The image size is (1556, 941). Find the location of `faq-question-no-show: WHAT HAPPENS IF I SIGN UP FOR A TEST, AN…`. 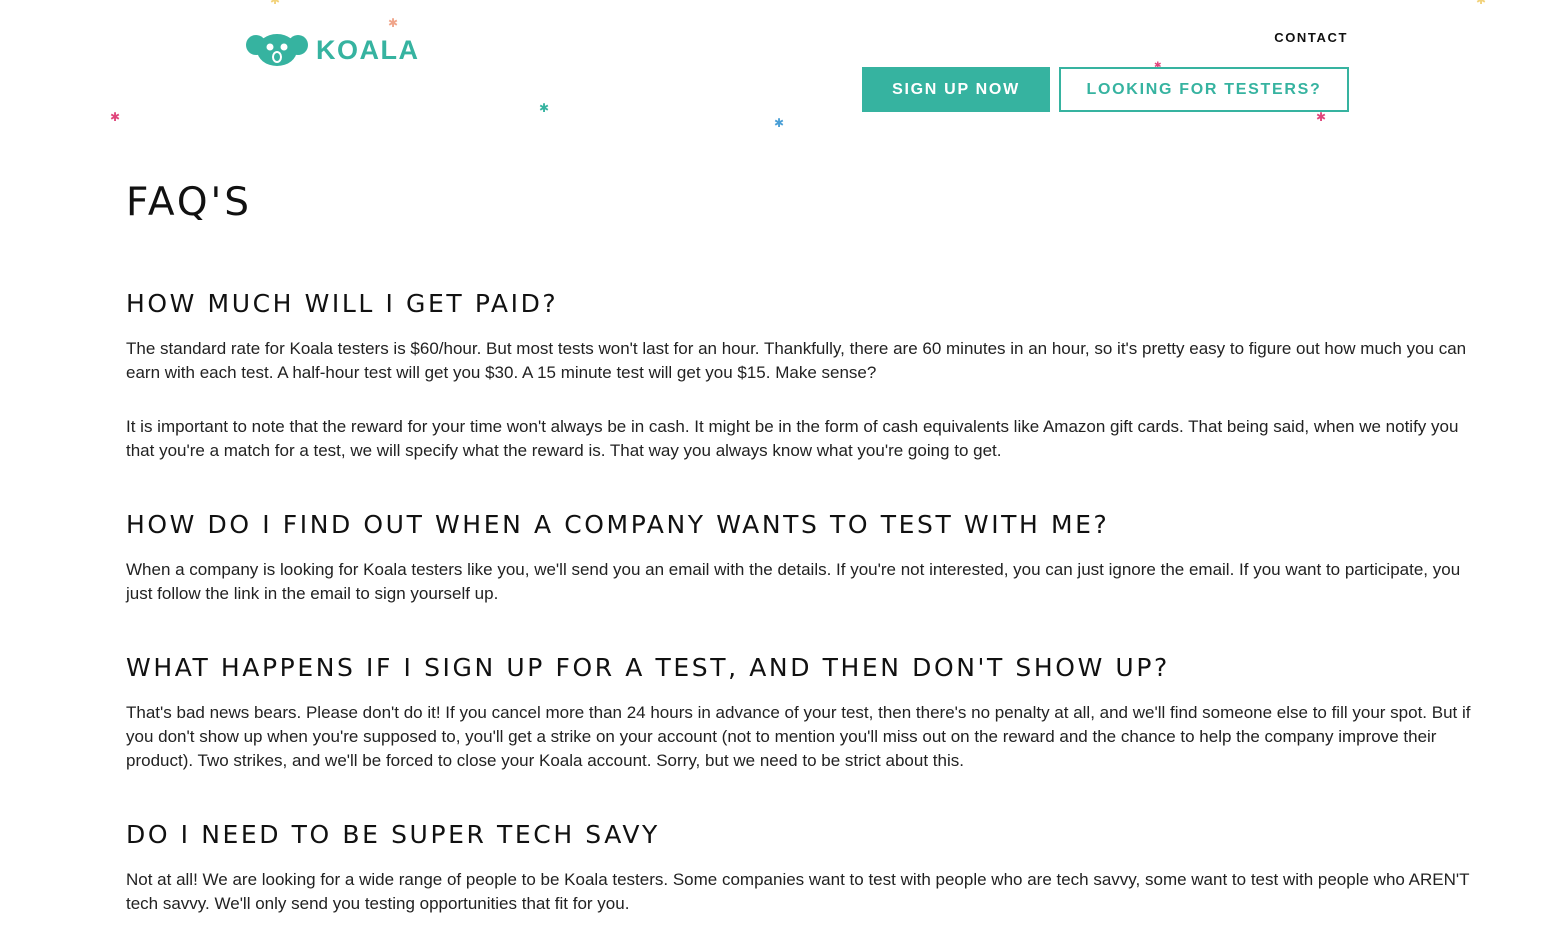

faq-question-no-show: WHAT HAPPENS IF I SIGN UP FOR A TEST, AN… is located at coordinates (648, 667).